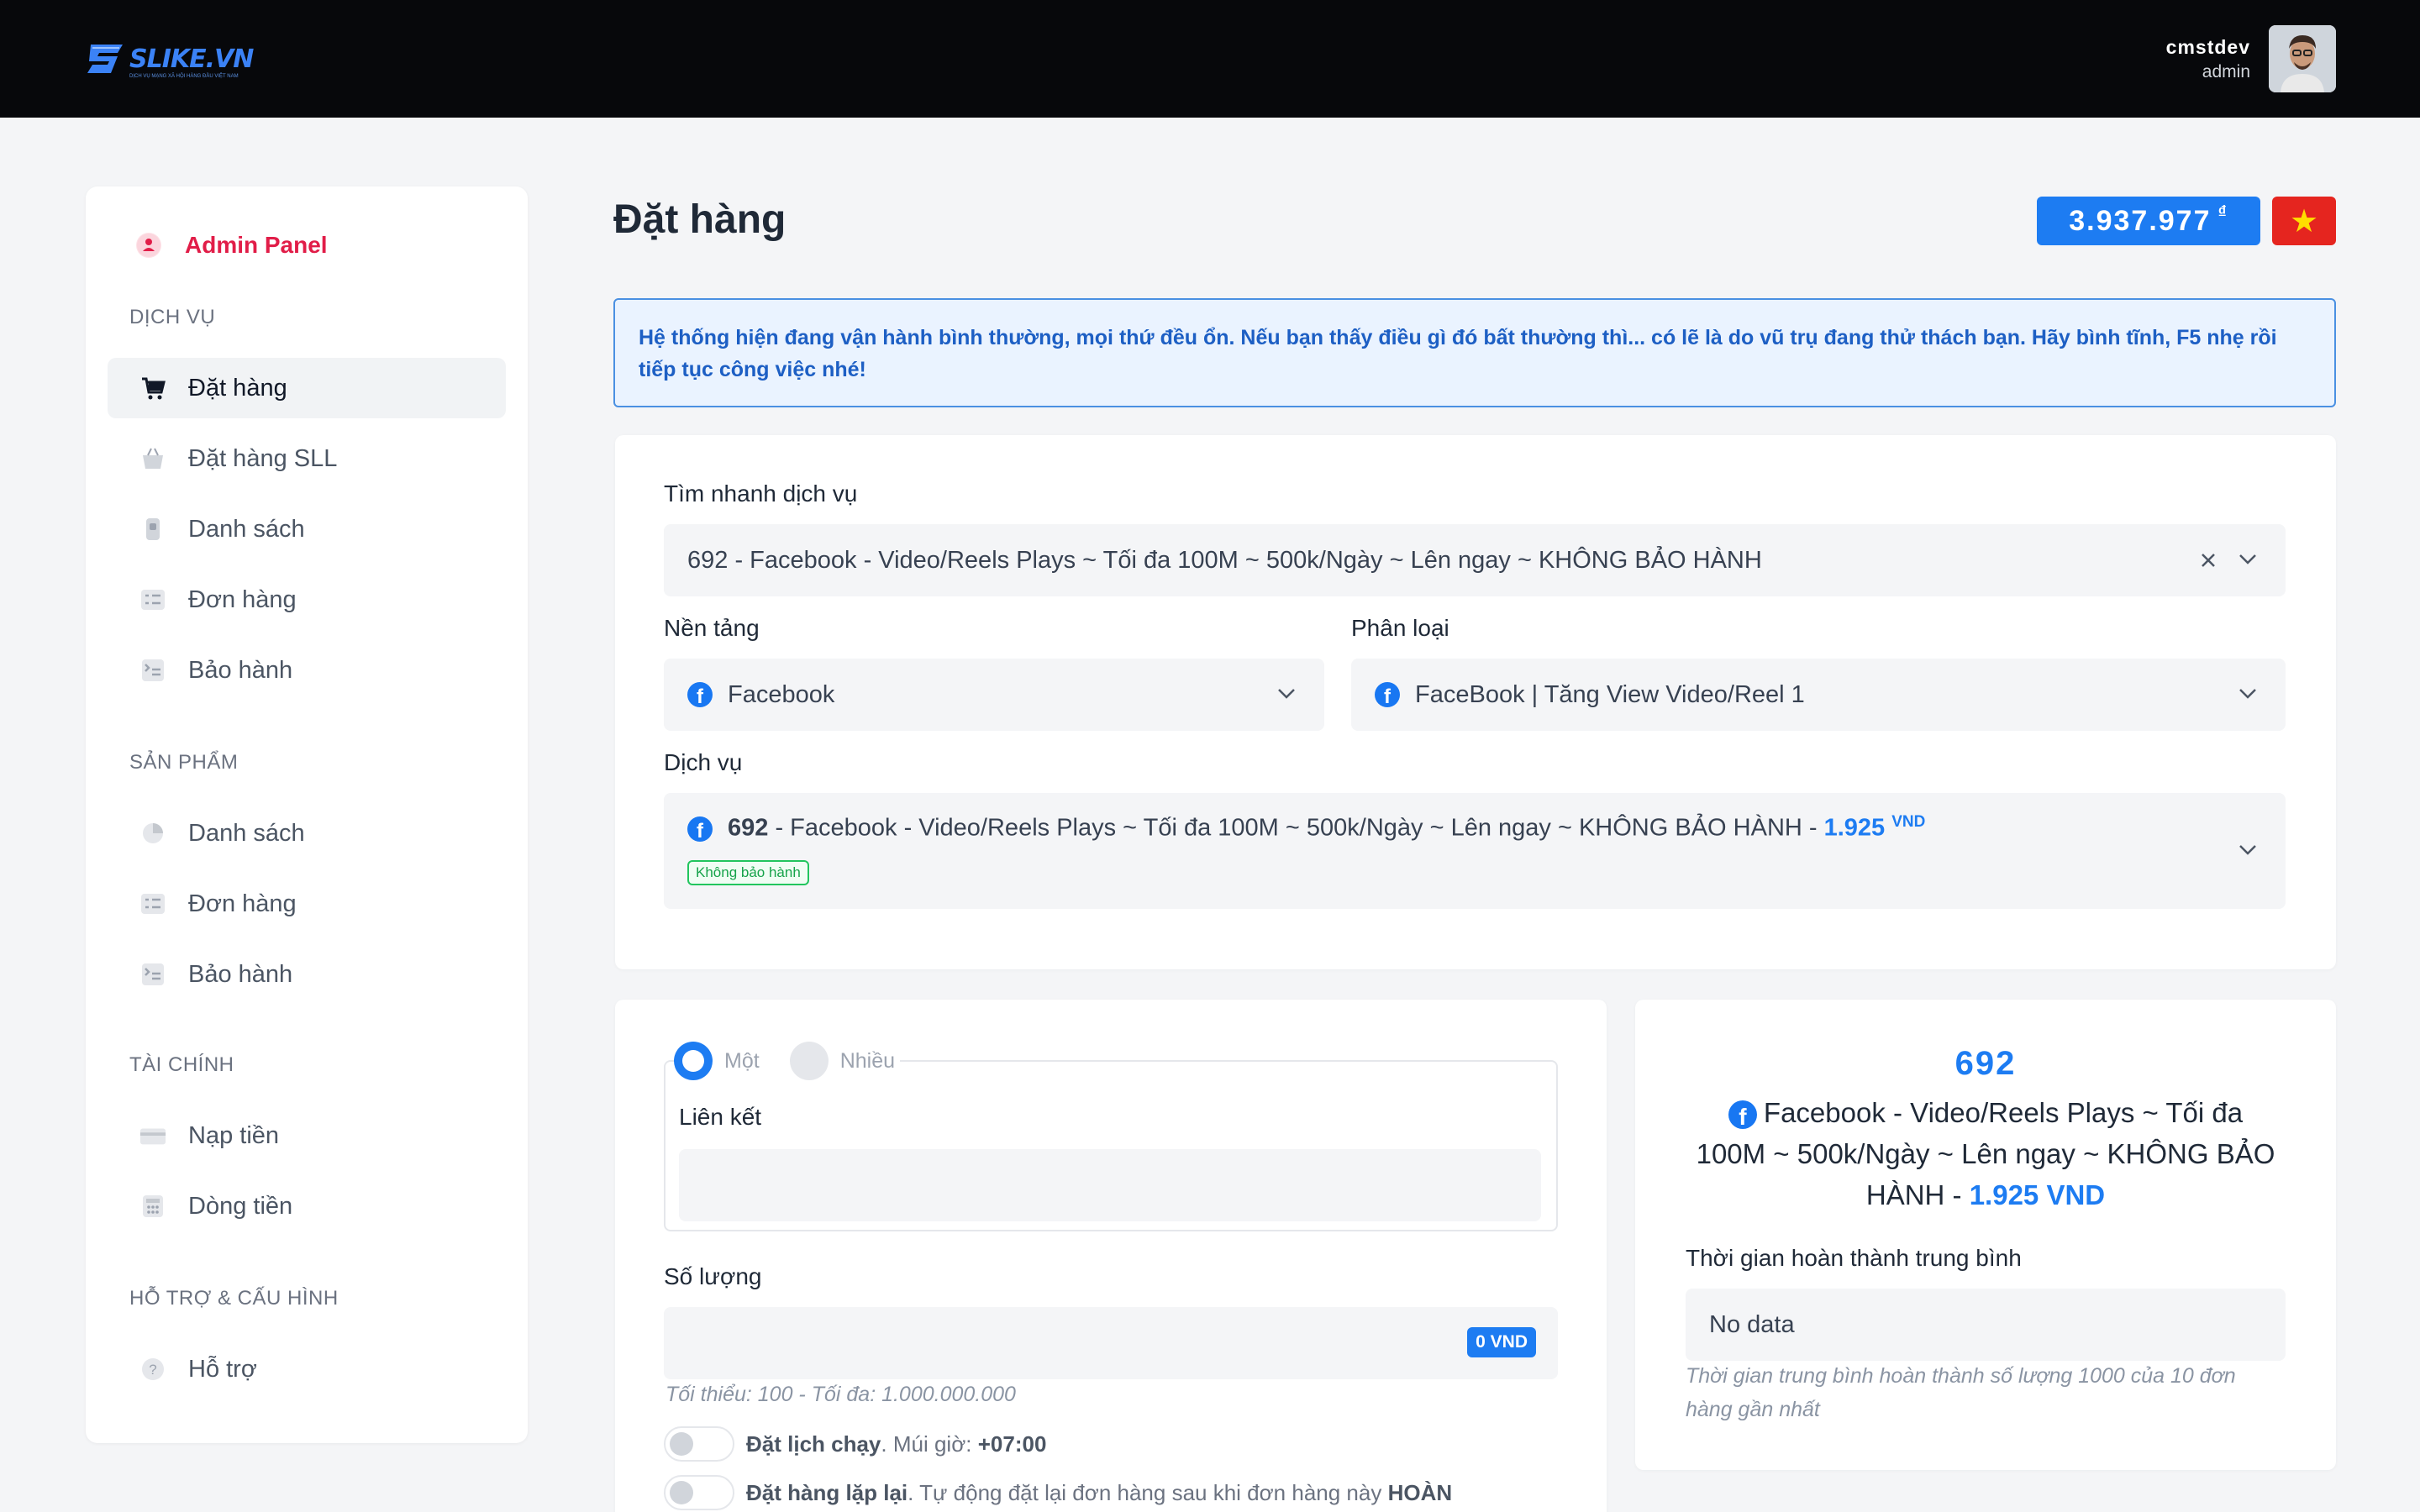 The height and width of the screenshot is (1512, 2420). Describe the element at coordinates (1111, 1343) in the screenshot. I see `quantity-input: 0 VND` at that location.